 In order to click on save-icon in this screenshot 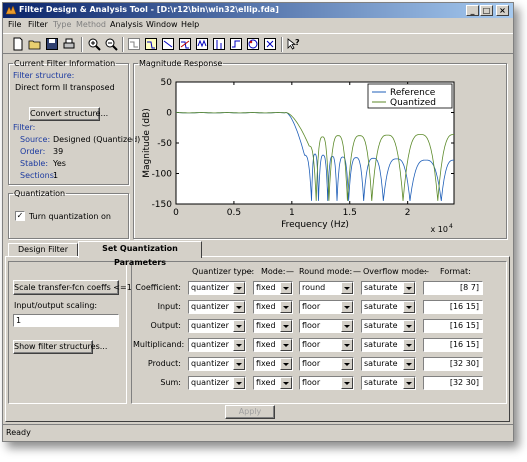, I will do `click(52, 44)`.